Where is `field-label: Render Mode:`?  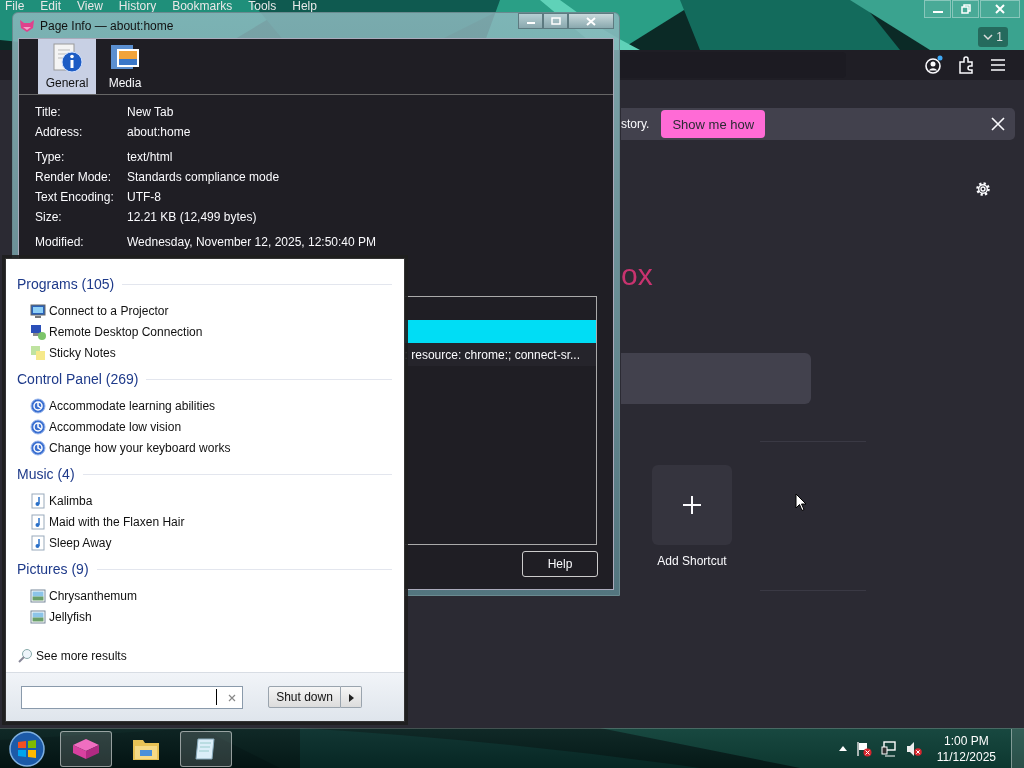 field-label: Render Mode: is located at coordinates (74, 177).